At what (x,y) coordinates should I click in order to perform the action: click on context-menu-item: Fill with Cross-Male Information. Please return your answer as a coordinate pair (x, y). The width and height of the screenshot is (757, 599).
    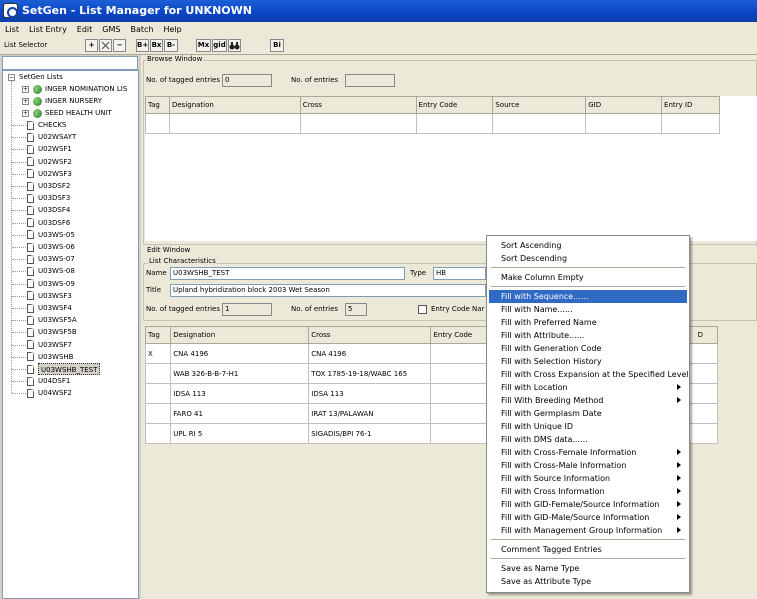
    Looking at the image, I should click on (588, 465).